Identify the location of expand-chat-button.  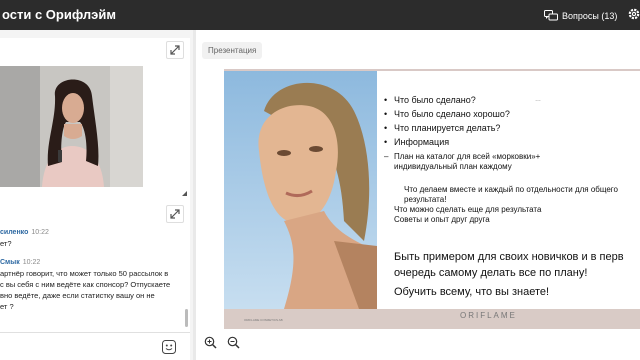
(175, 214).